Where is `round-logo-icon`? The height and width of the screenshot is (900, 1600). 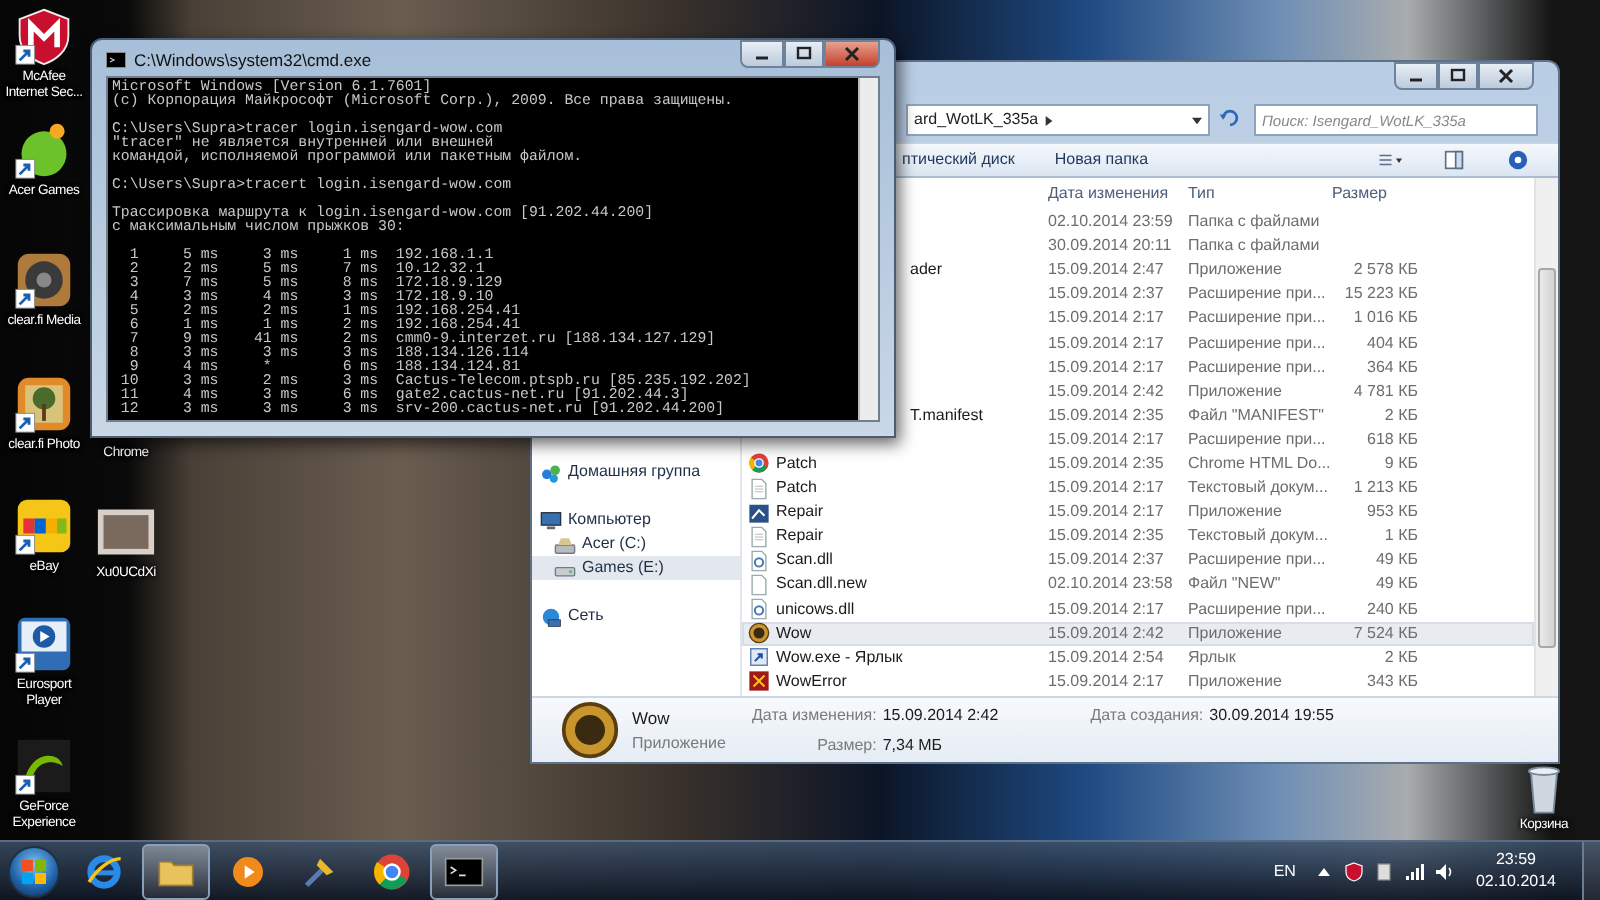
round-logo-icon is located at coordinates (759, 463).